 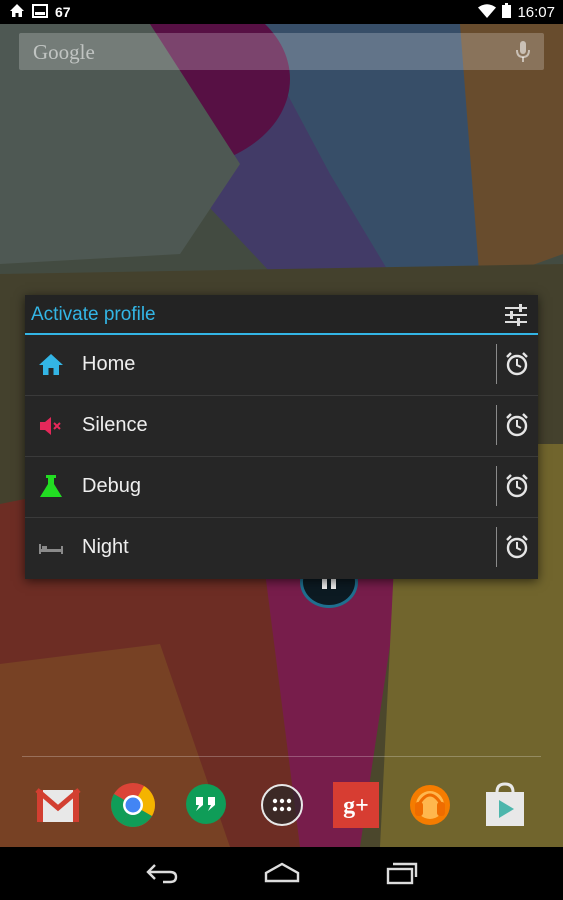 I want to click on profile-label: Silence, so click(x=115, y=425).